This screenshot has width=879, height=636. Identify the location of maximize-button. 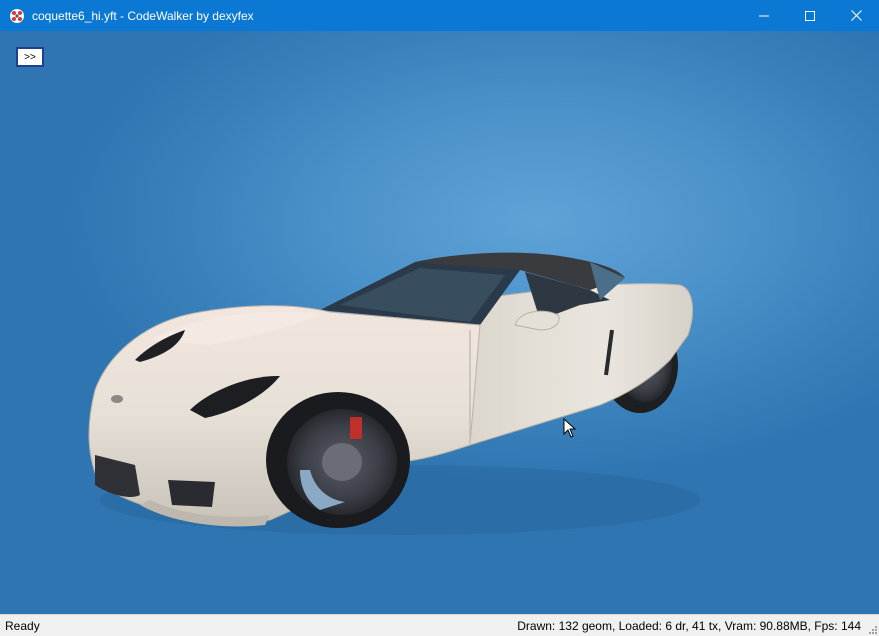
(810, 15).